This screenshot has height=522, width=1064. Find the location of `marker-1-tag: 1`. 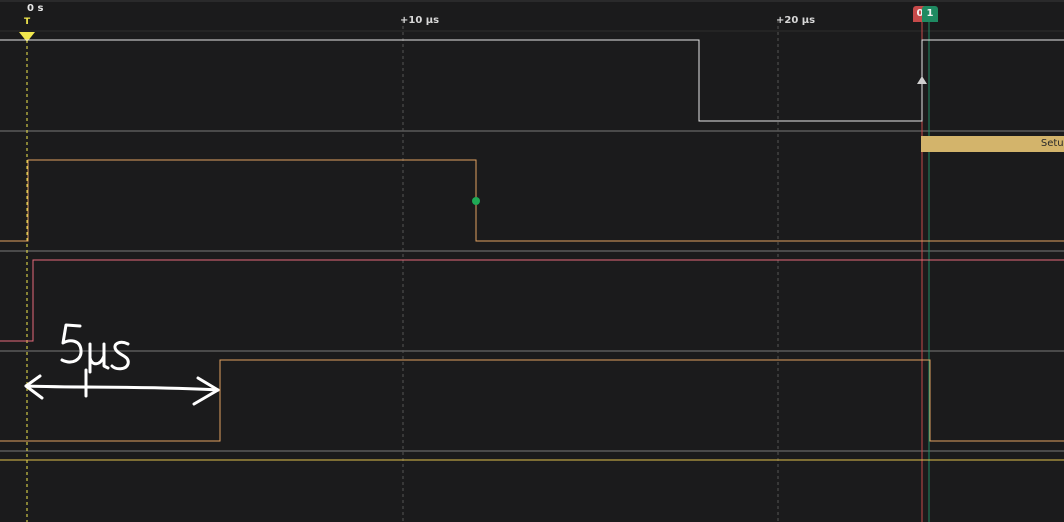

marker-1-tag: 1 is located at coordinates (930, 14).